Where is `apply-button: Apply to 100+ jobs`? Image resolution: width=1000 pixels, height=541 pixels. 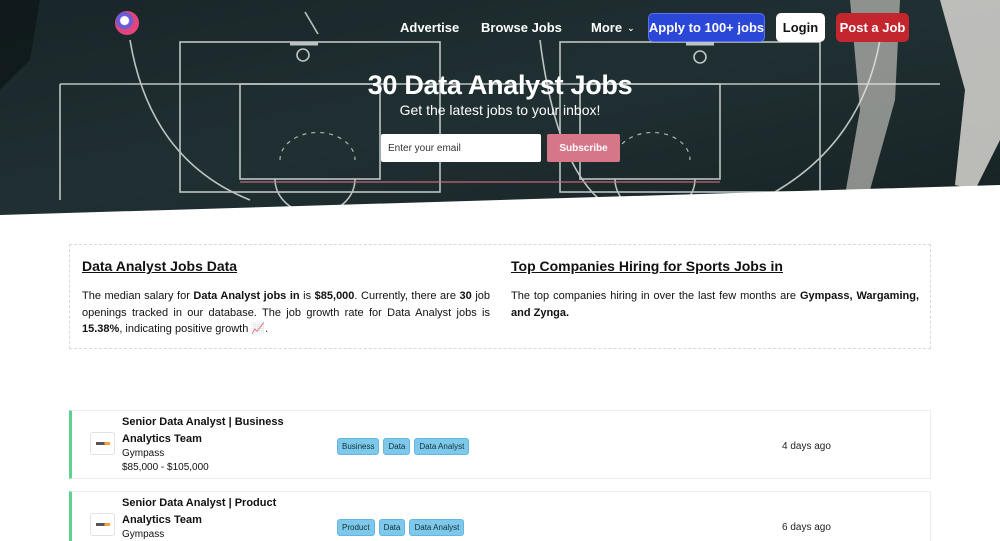
apply-button: Apply to 100+ jobs is located at coordinates (706, 27).